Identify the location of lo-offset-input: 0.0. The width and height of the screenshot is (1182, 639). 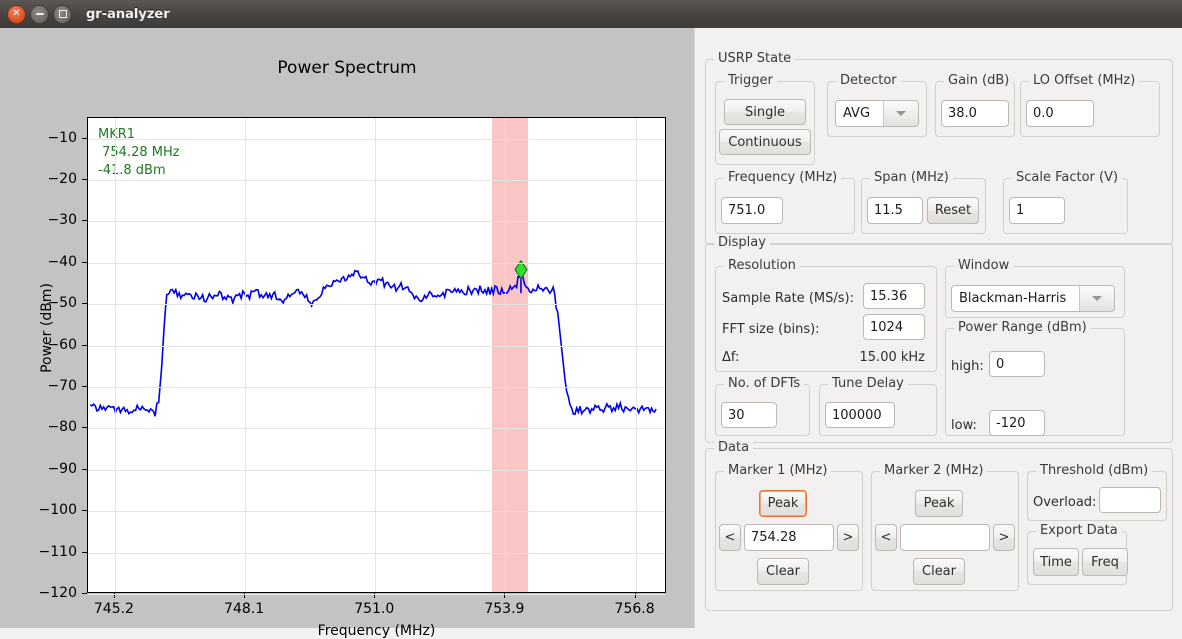
(1060, 113).